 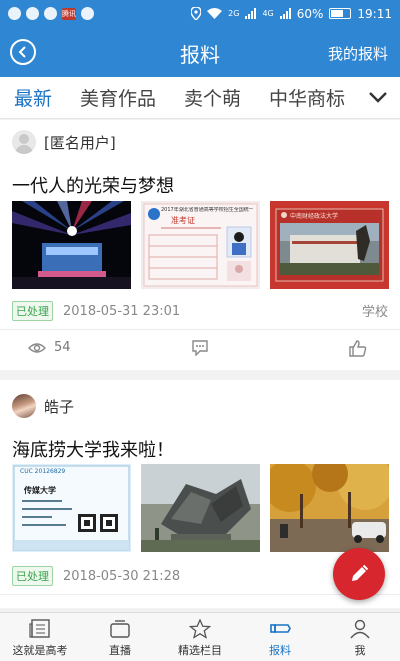 What do you see at coordinates (32, 13) in the screenshot?
I see `chat-notification-icon` at bounding box center [32, 13].